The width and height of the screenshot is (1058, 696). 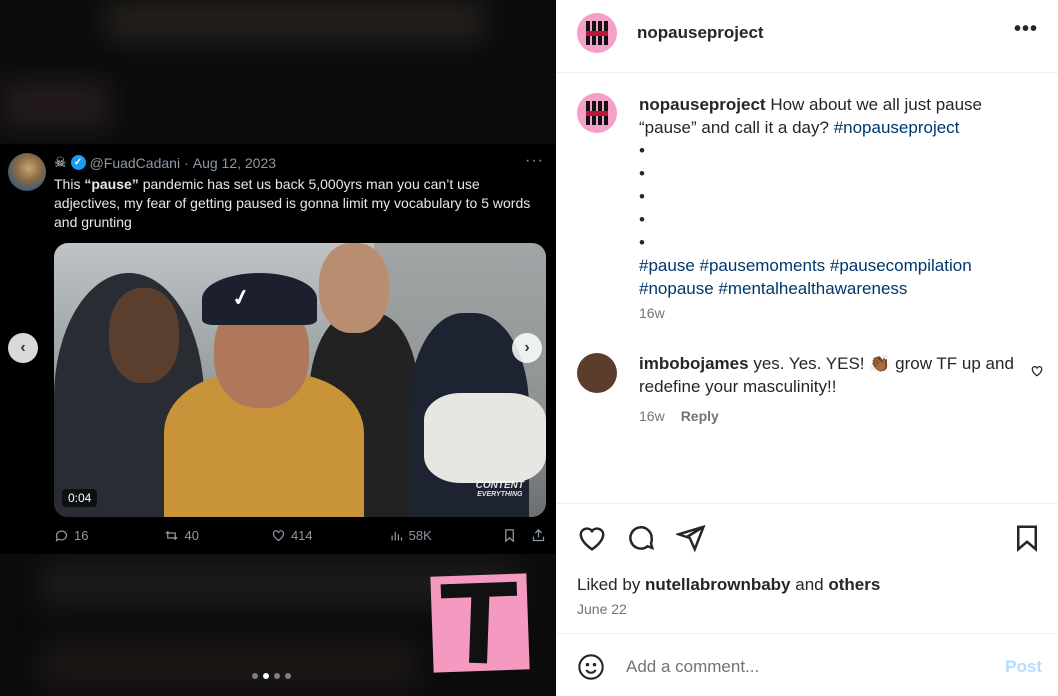 I want to click on tweet-bookmark, so click(x=509, y=535).